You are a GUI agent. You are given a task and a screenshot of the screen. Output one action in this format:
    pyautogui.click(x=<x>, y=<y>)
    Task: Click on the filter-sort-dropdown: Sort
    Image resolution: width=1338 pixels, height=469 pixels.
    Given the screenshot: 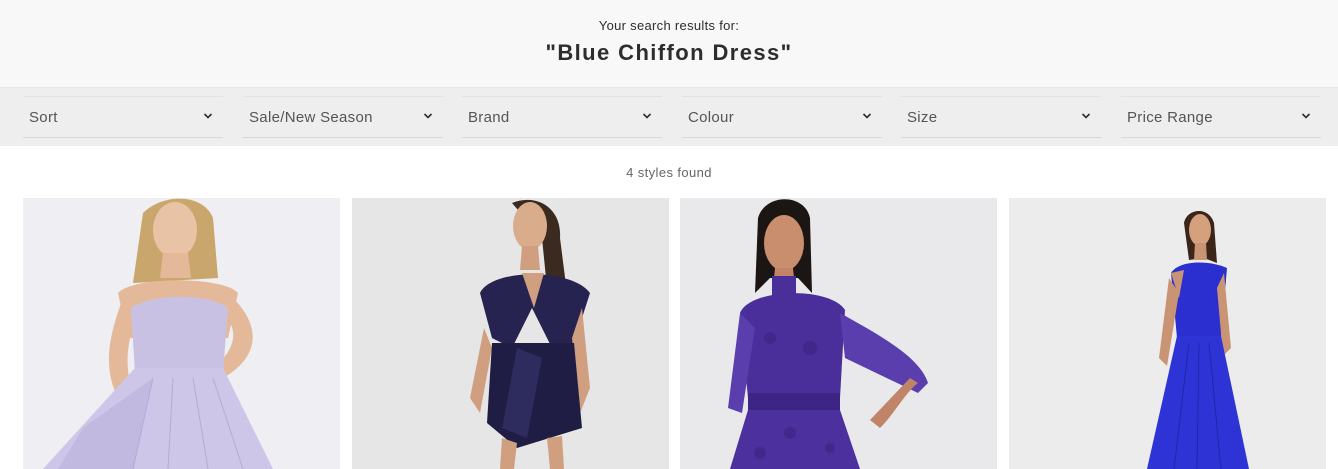 What is the action you would take?
    pyautogui.click(x=123, y=117)
    